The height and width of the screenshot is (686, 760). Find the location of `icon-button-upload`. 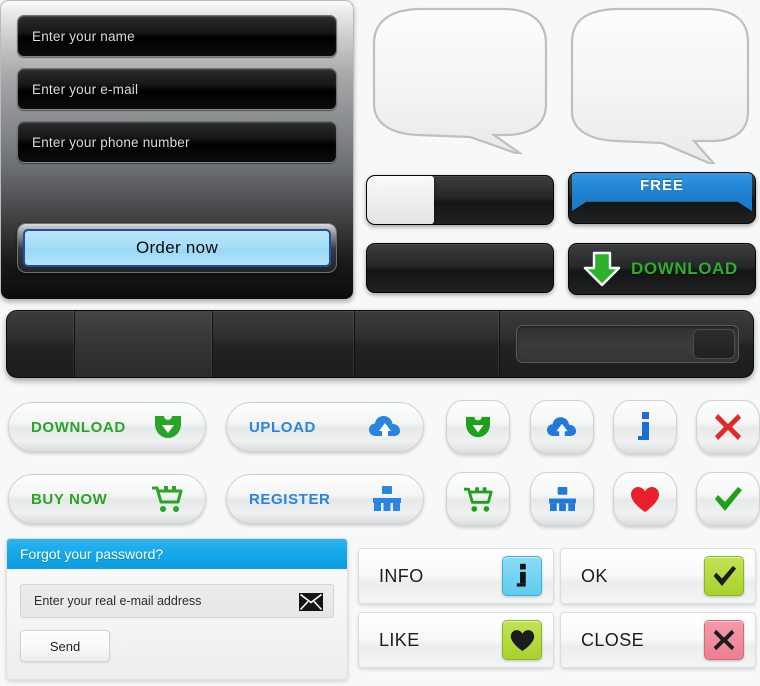

icon-button-upload is located at coordinates (562, 427).